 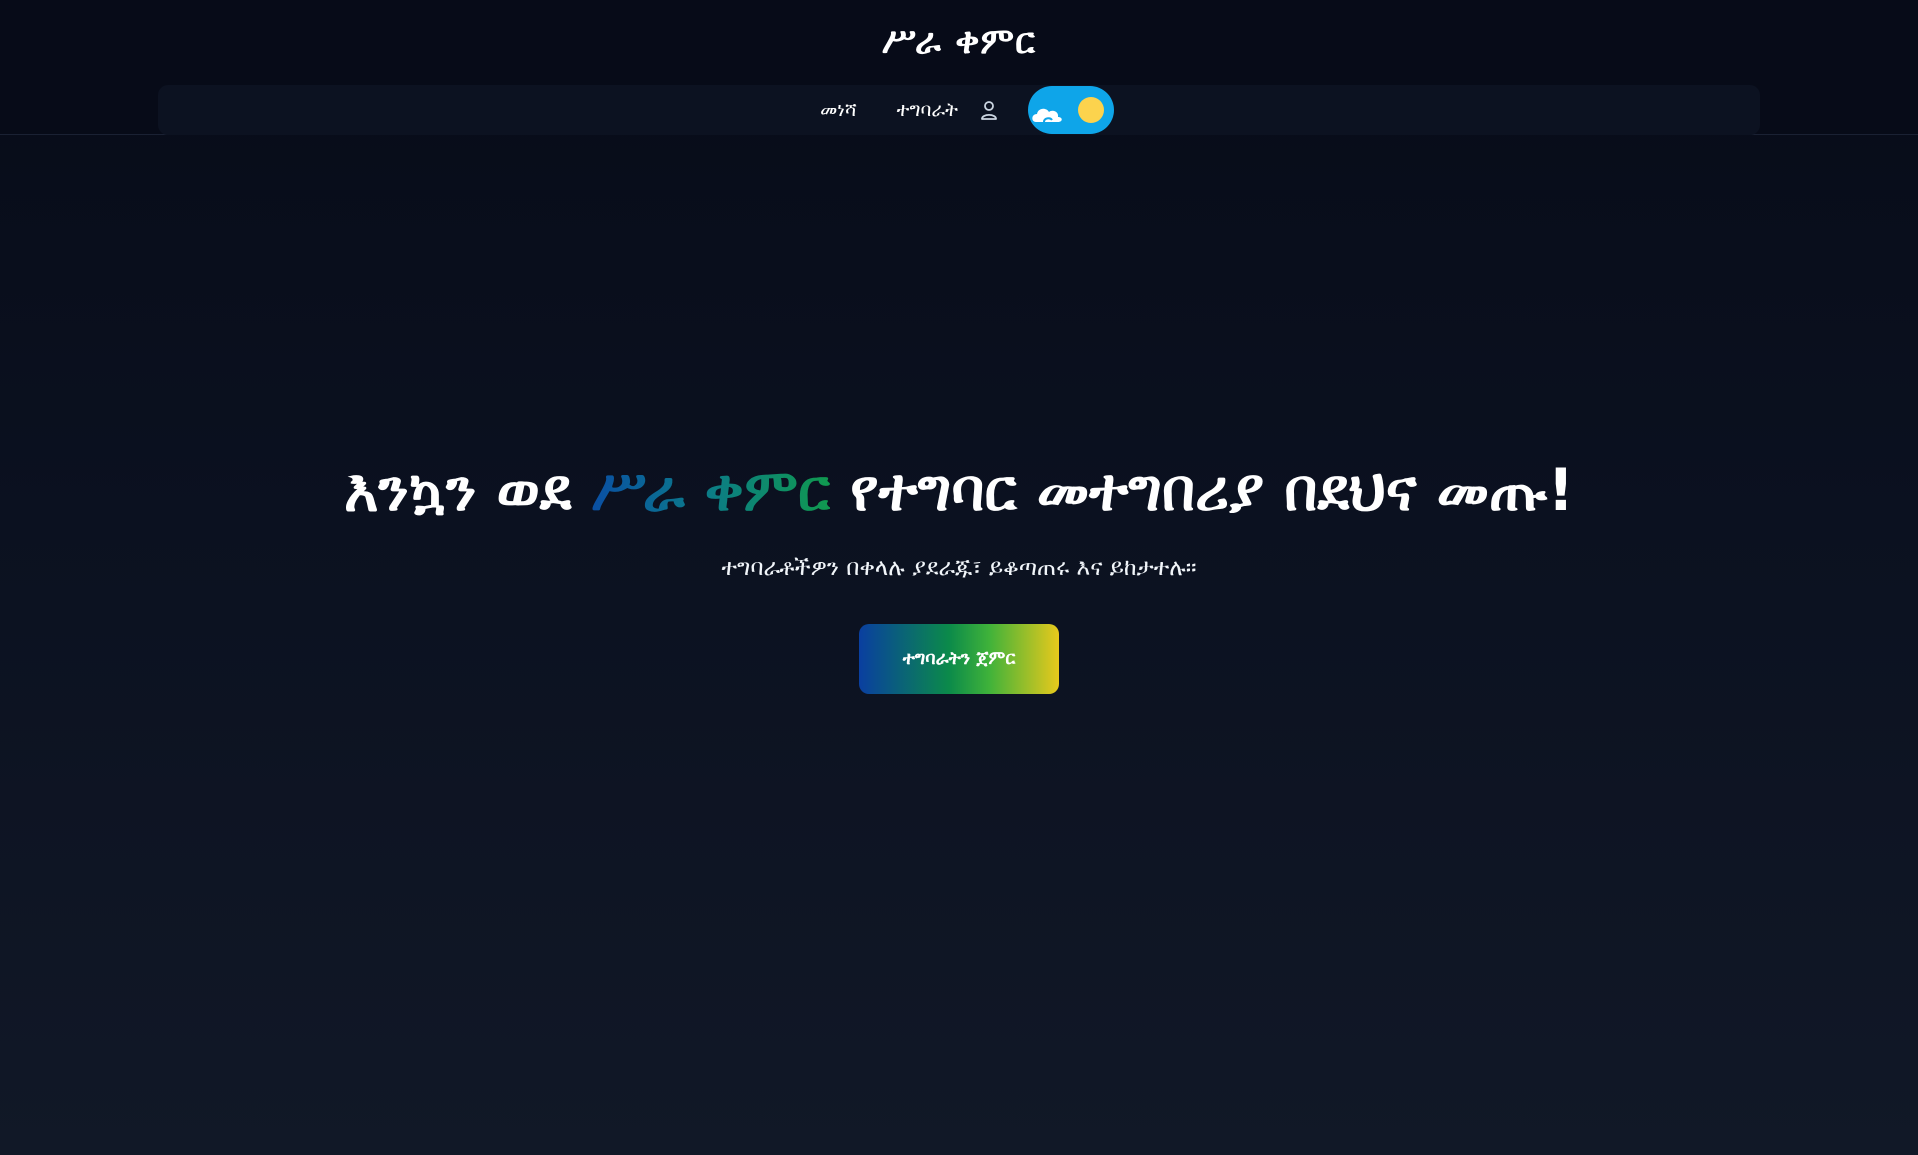 I want to click on hero-title-brand: ሥራ ቀምር, so click(x=710, y=490).